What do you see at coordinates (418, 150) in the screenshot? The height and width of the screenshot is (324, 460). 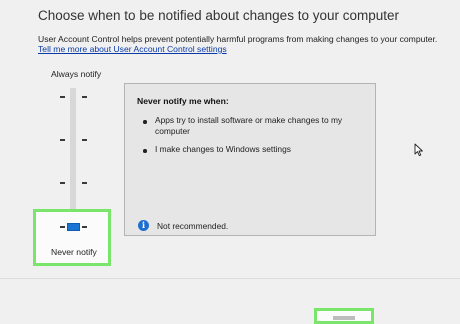 I see `mouse-pointer-icon` at bounding box center [418, 150].